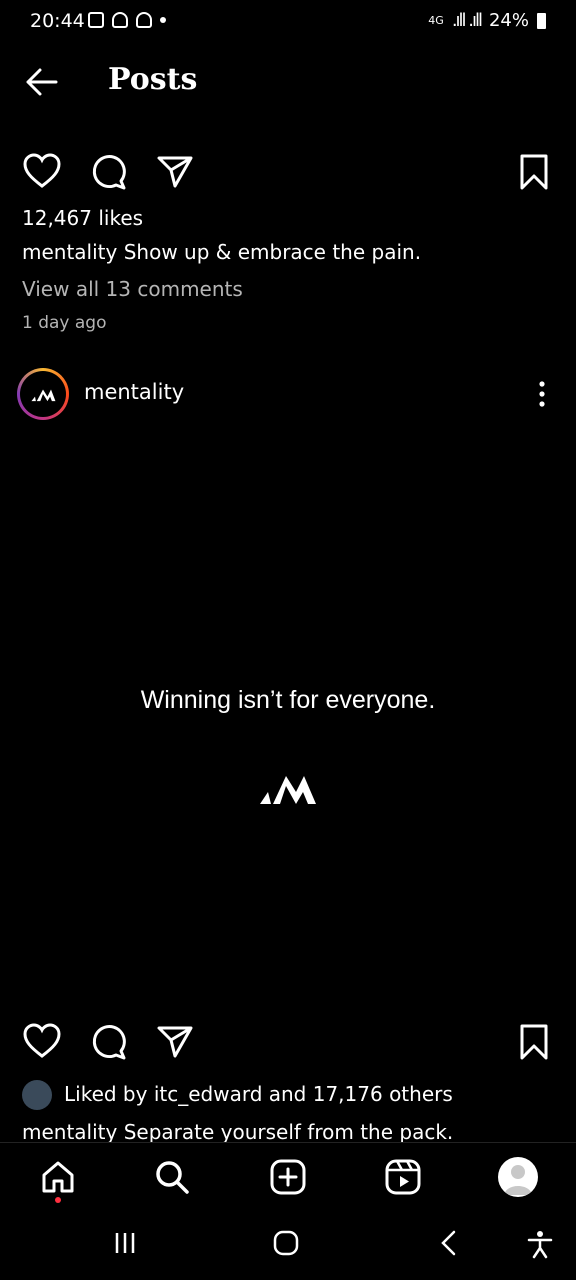 This screenshot has width=576, height=1280. I want to click on caption-text: Show up & embrace the pain., so click(272, 252).